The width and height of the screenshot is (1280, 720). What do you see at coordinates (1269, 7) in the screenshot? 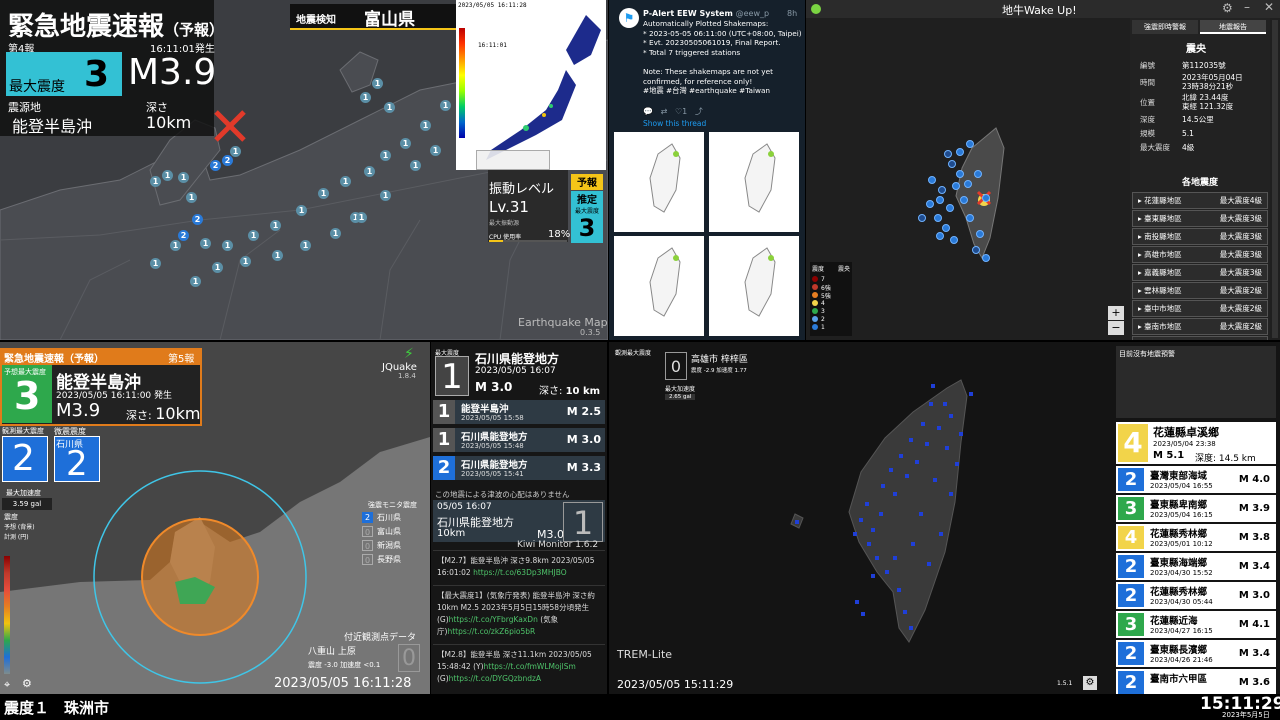
I see `close-icon: ✕` at bounding box center [1269, 7].